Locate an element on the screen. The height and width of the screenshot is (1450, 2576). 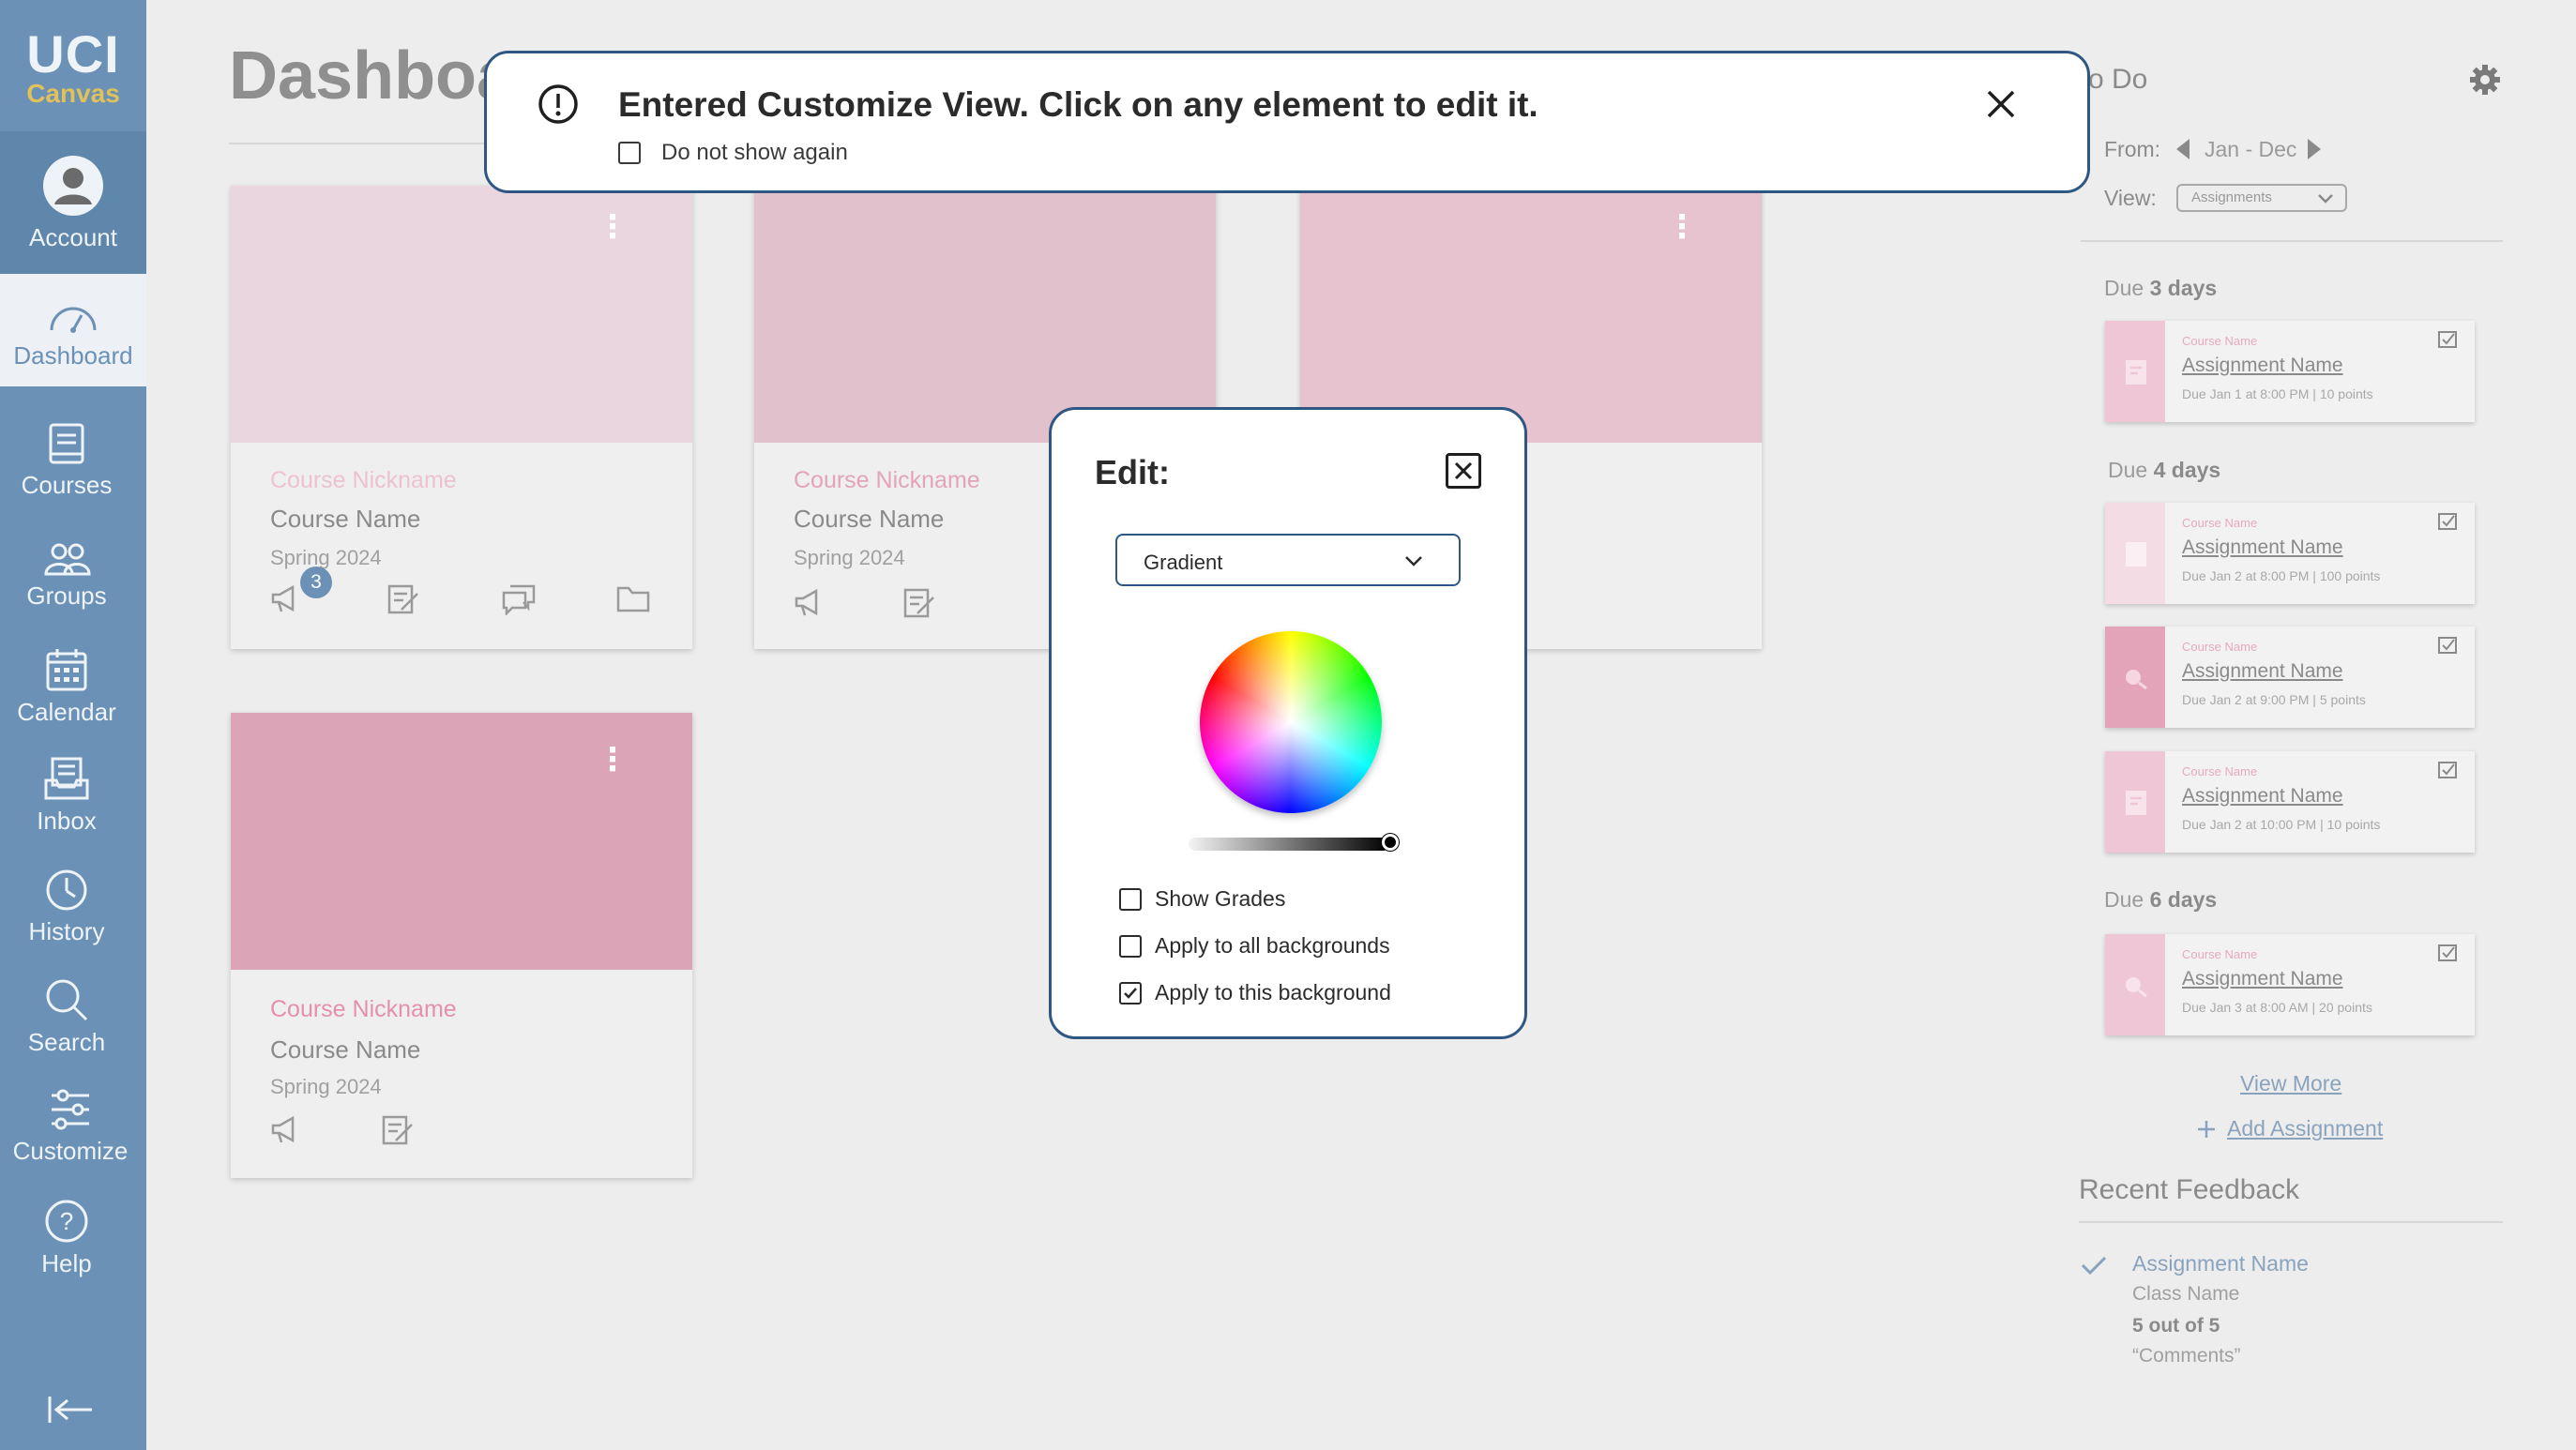
nav-calendar-label: Calendar is located at coordinates (67, 712).